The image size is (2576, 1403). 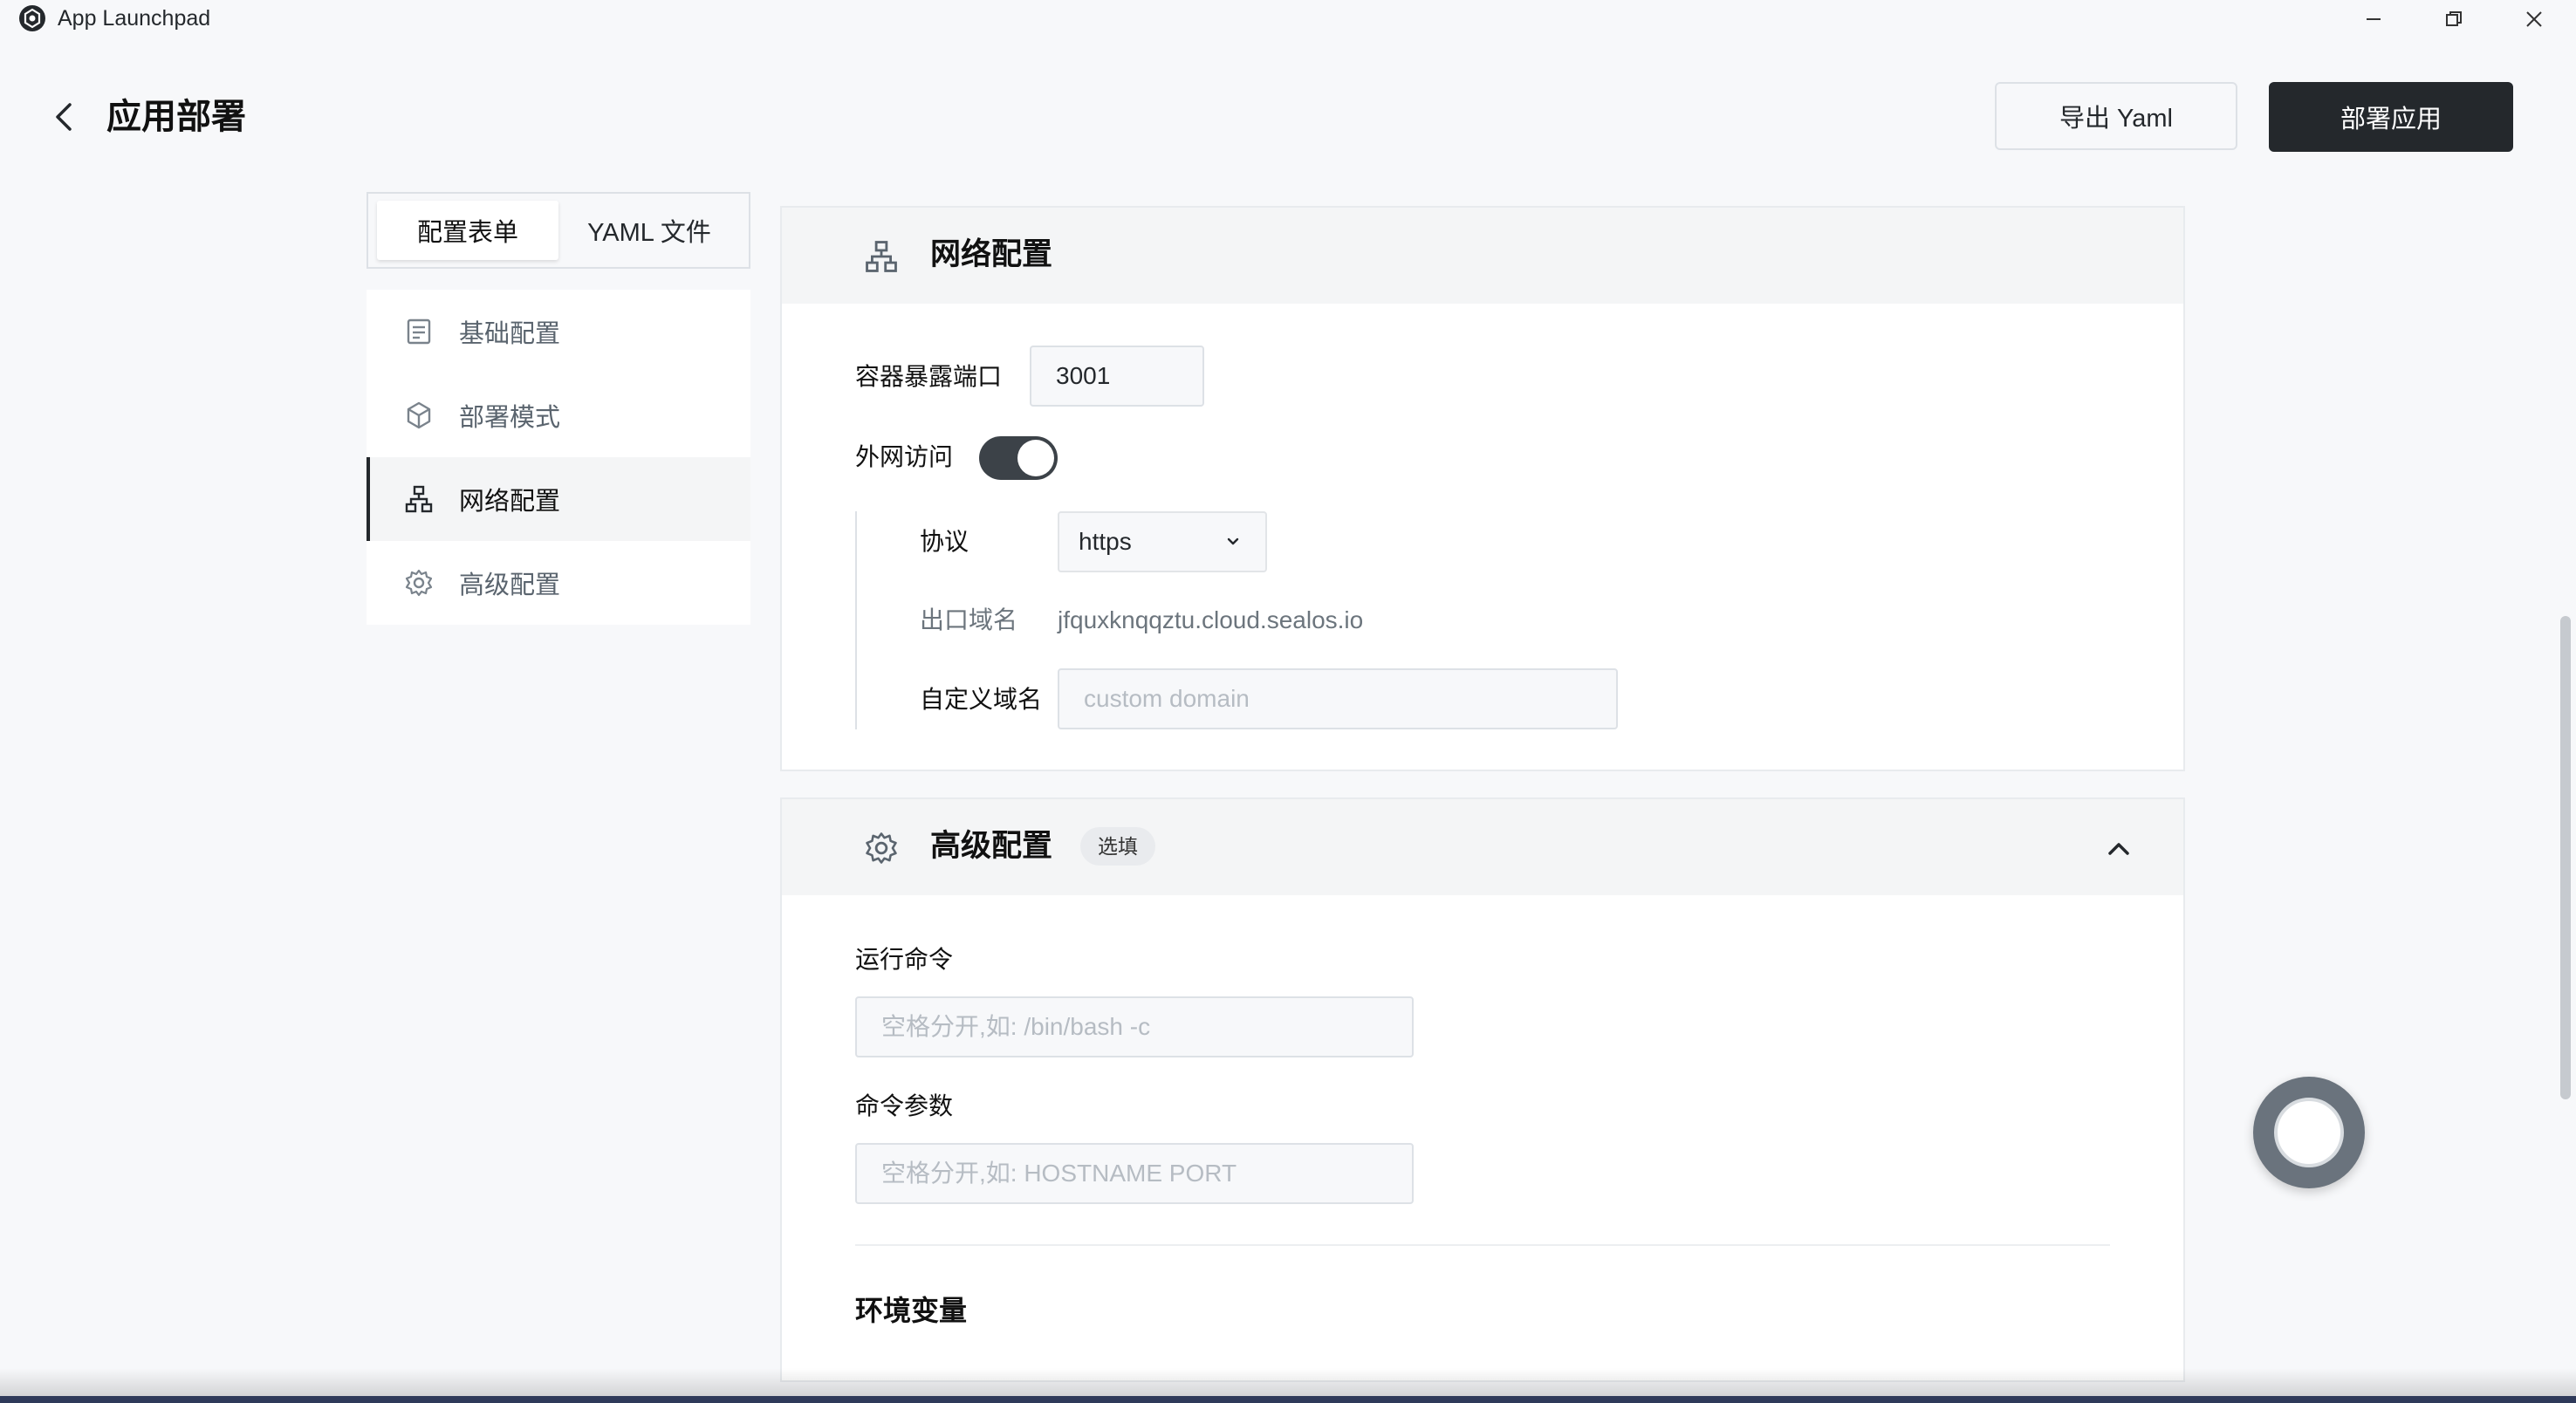 What do you see at coordinates (649, 230) in the screenshot?
I see `tab-yaml: YAML 文件` at bounding box center [649, 230].